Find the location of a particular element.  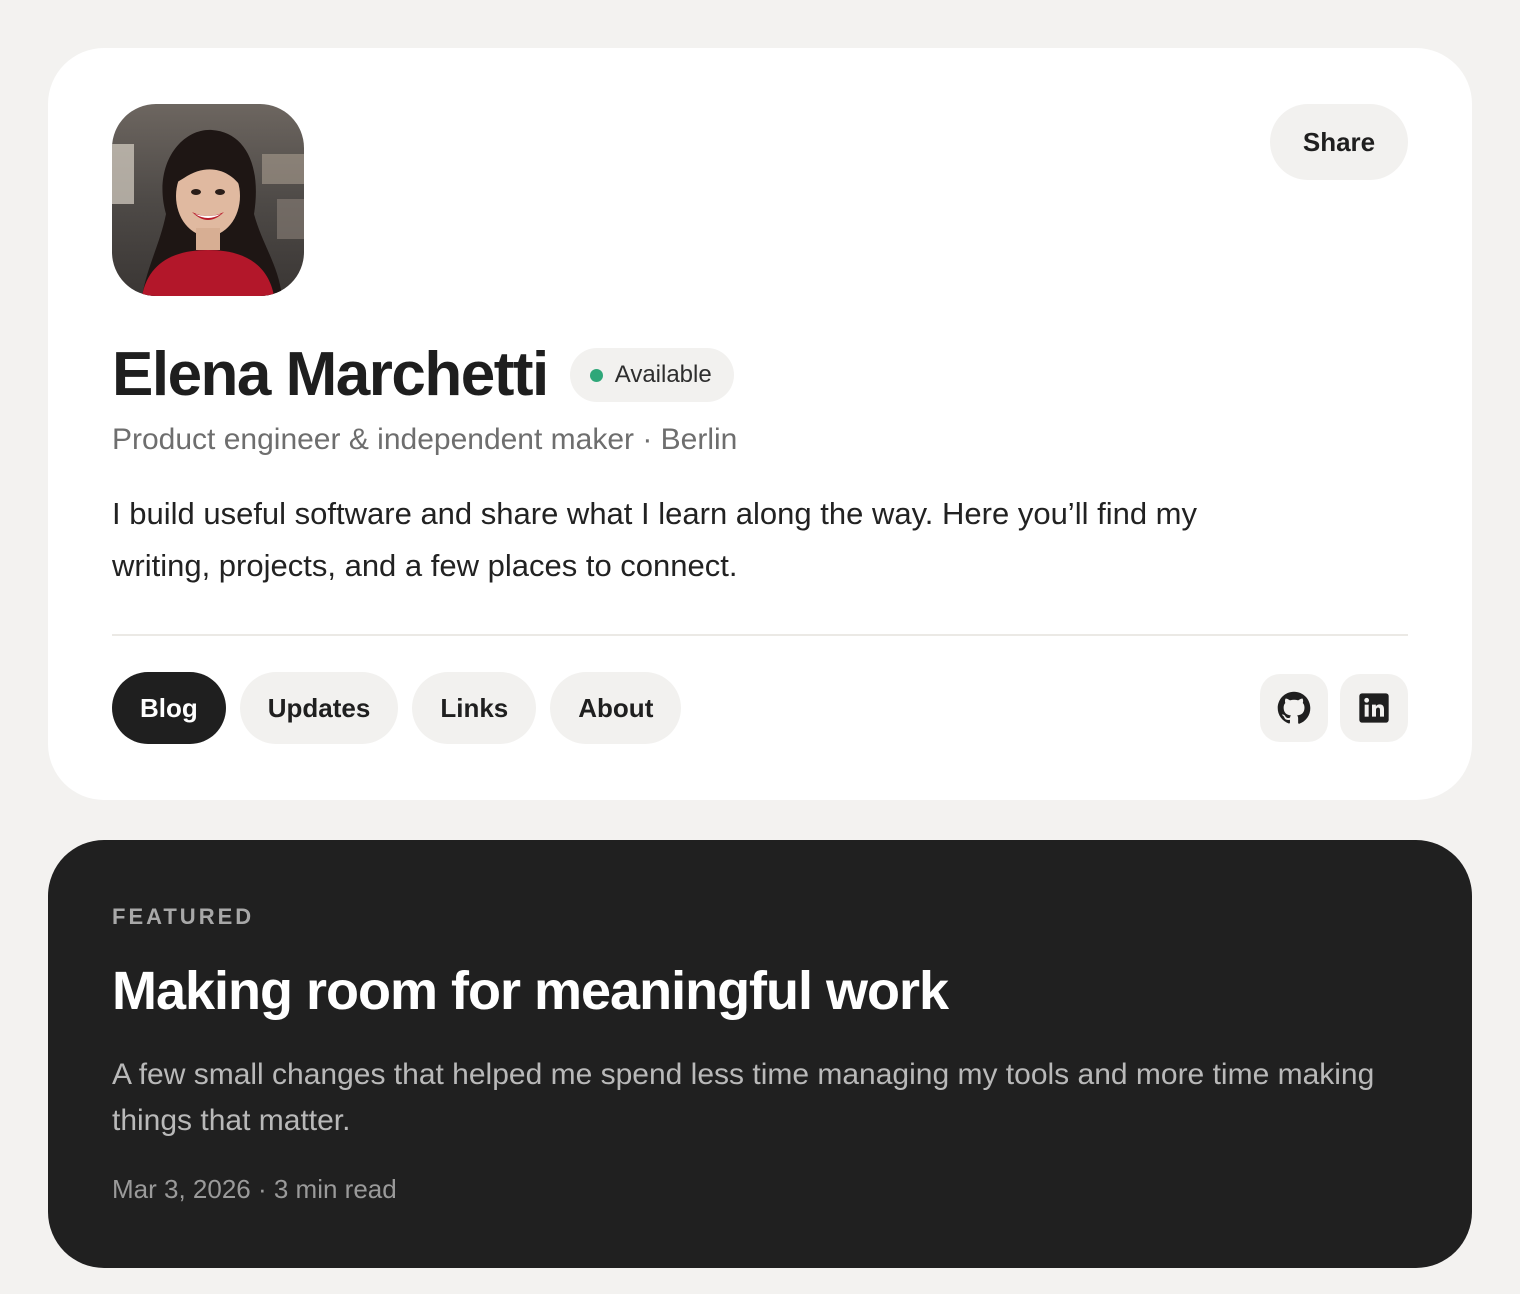

tab-updates: Updates is located at coordinates (319, 708).